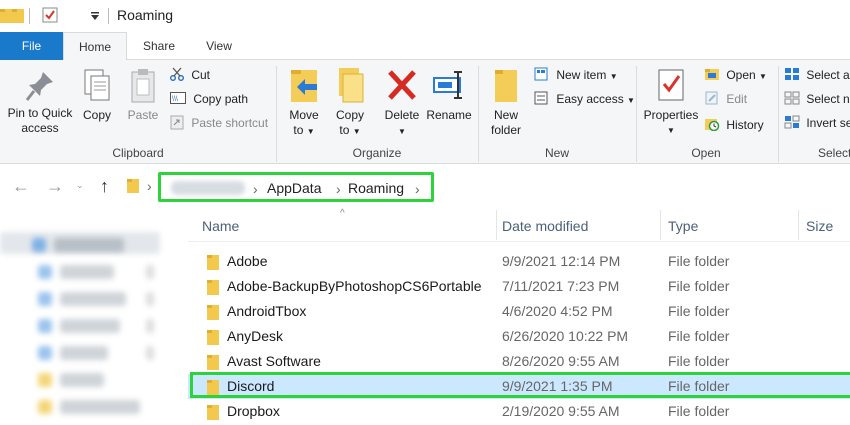 The width and height of the screenshot is (850, 425). I want to click on file-name: AndroidTbox, so click(267, 311).